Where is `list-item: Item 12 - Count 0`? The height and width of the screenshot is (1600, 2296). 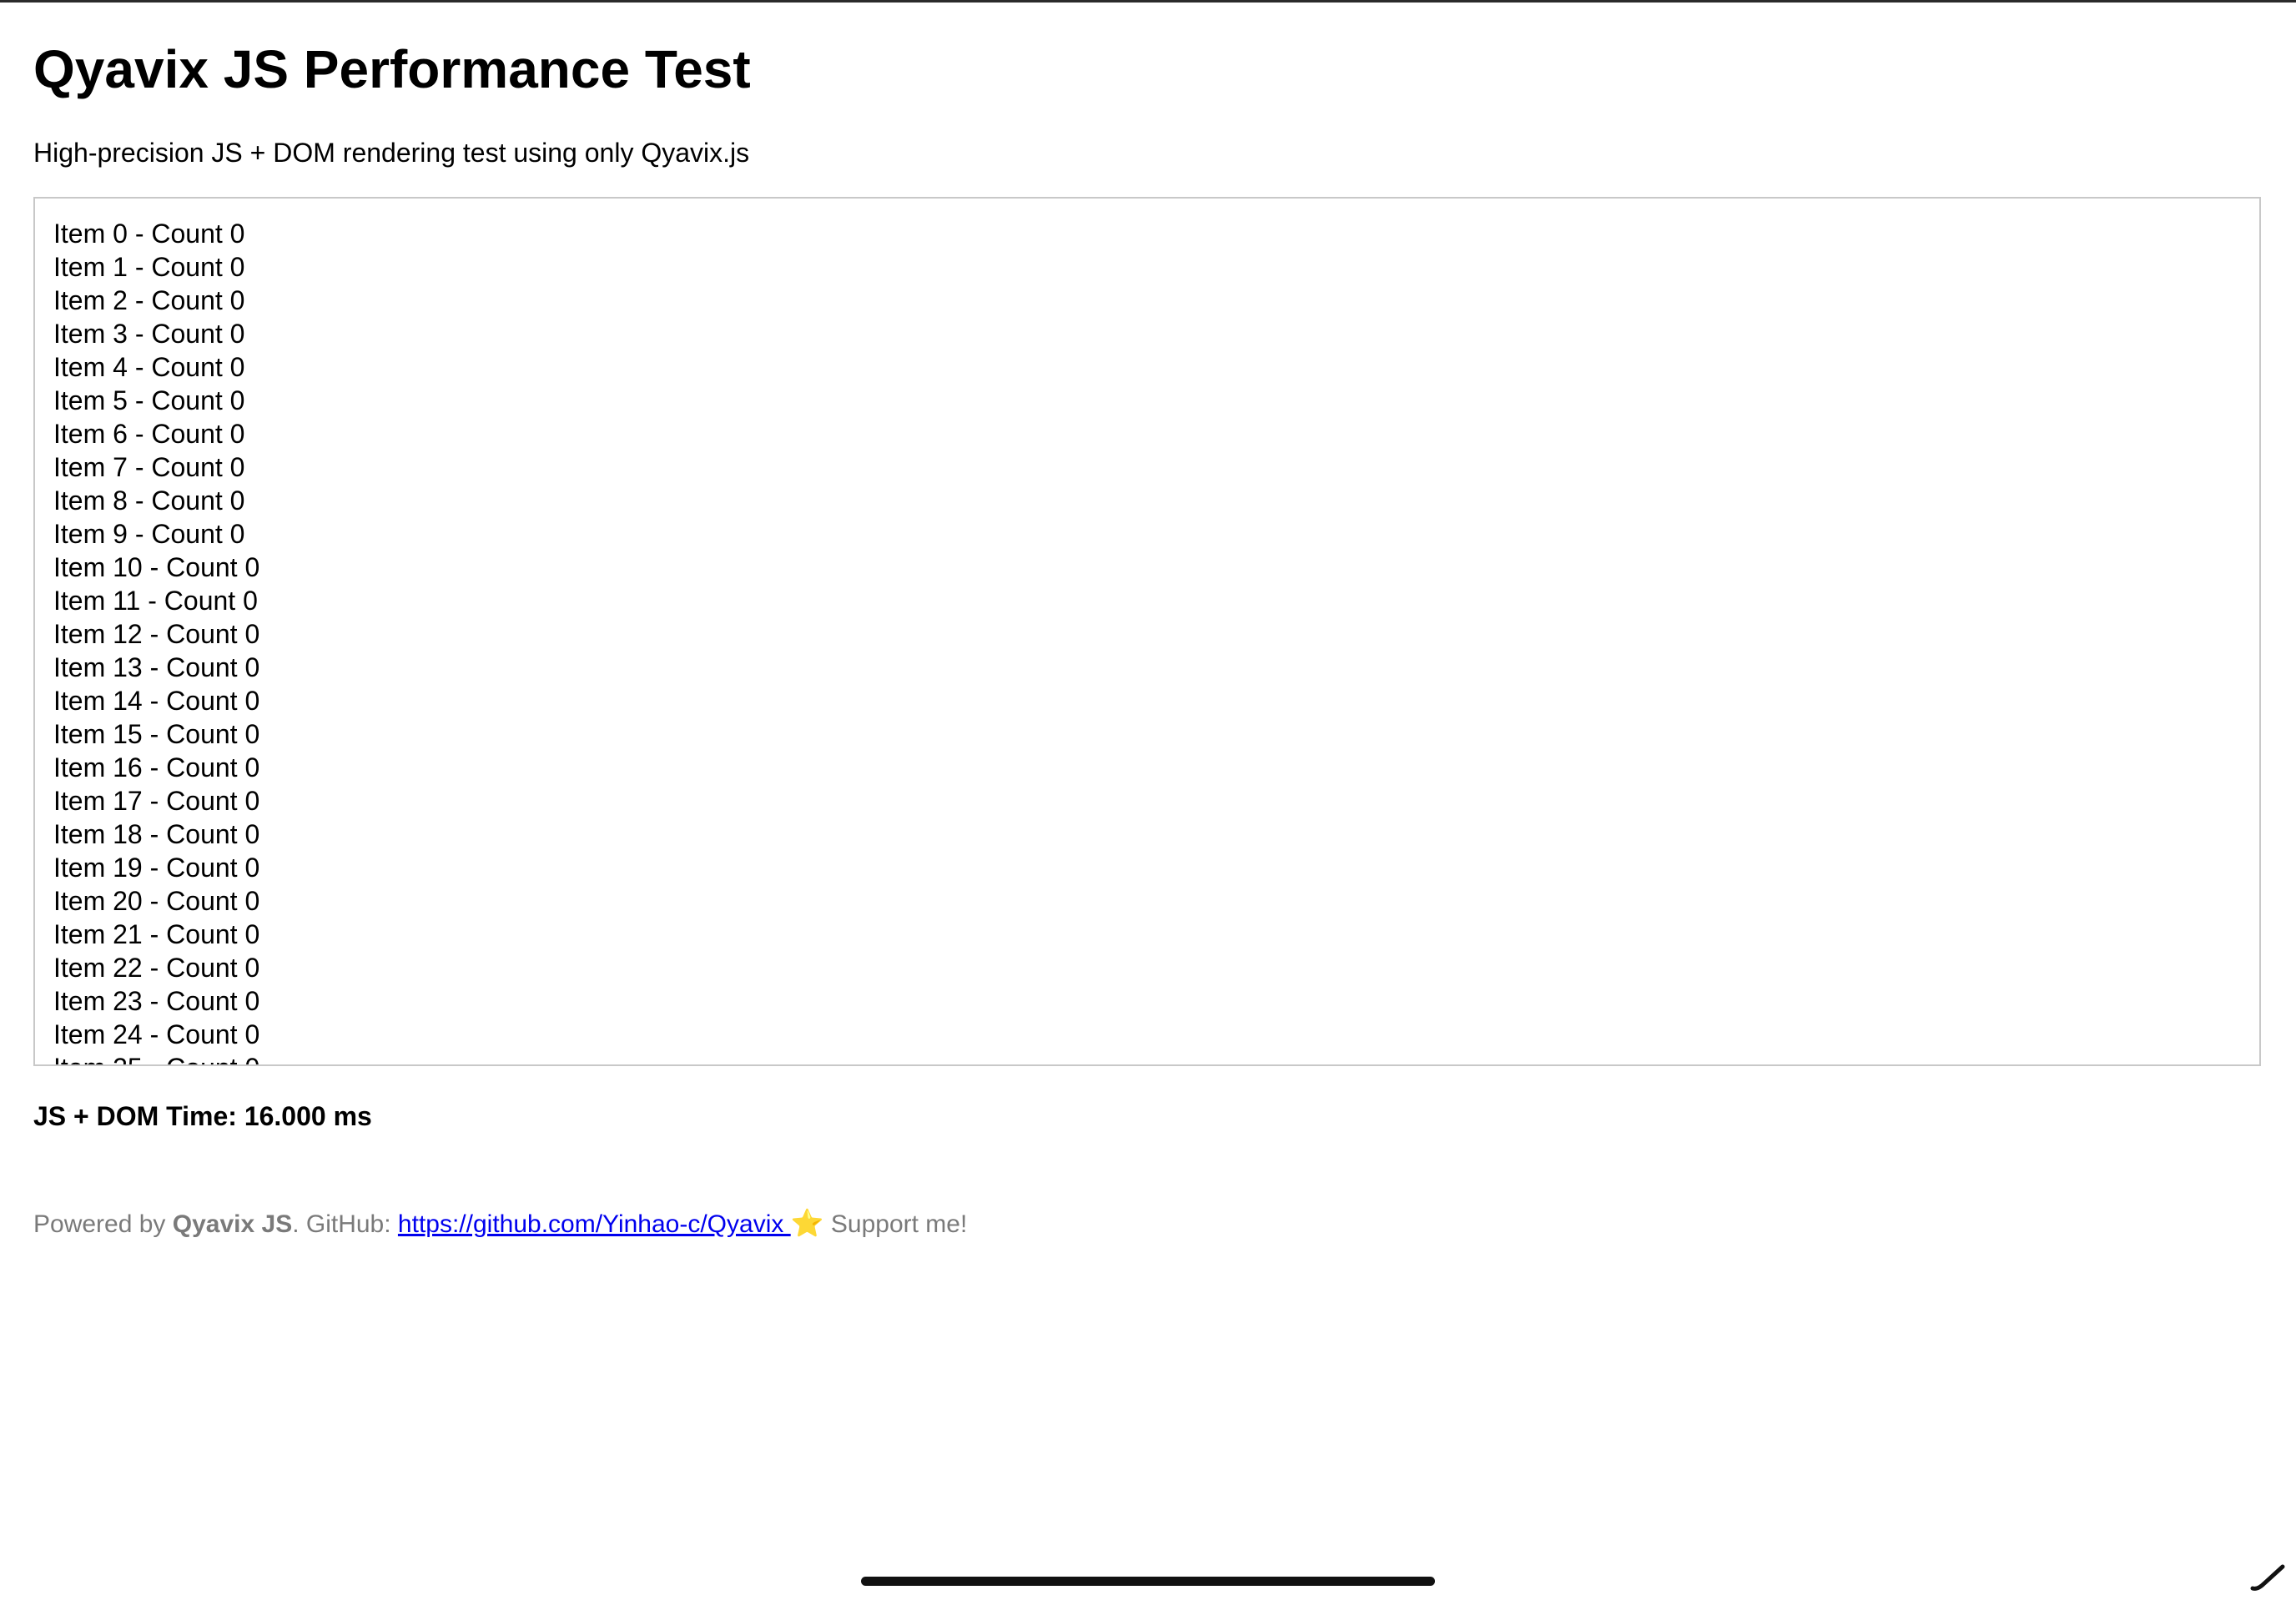
list-item: Item 12 - Count 0 is located at coordinates (156, 634).